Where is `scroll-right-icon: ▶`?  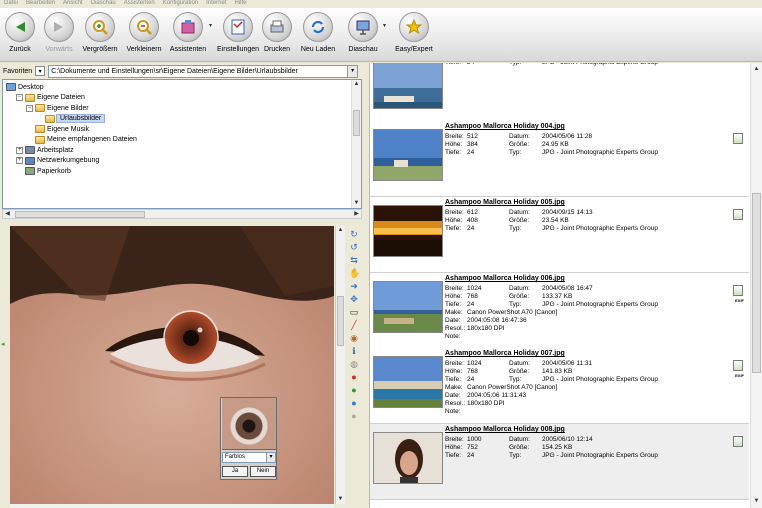 scroll-right-icon: ▶ is located at coordinates (356, 214).